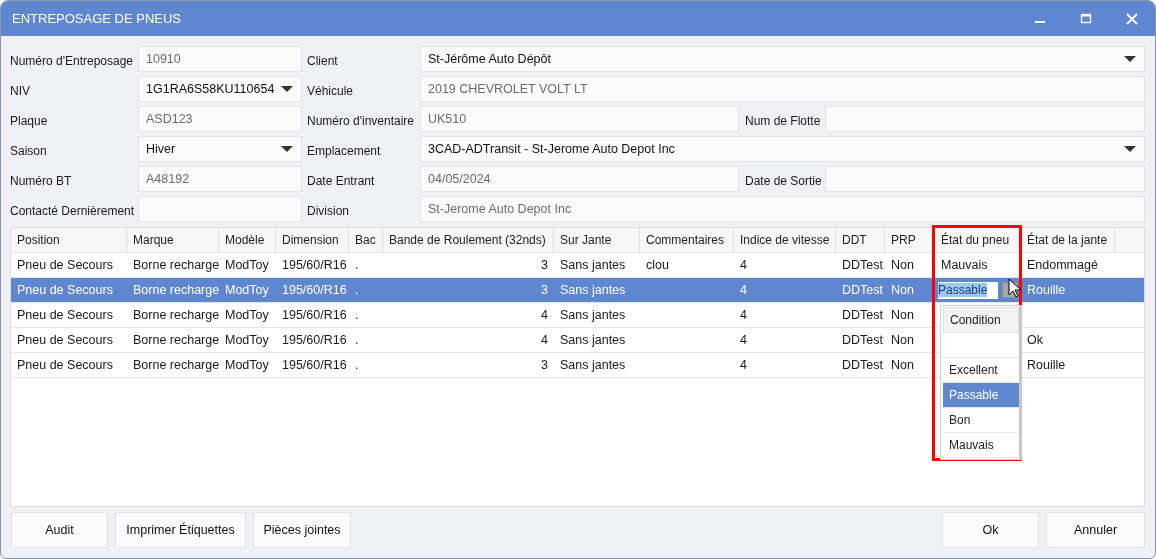  Describe the element at coordinates (312, 240) in the screenshot. I see `column-header: Dimension` at that location.